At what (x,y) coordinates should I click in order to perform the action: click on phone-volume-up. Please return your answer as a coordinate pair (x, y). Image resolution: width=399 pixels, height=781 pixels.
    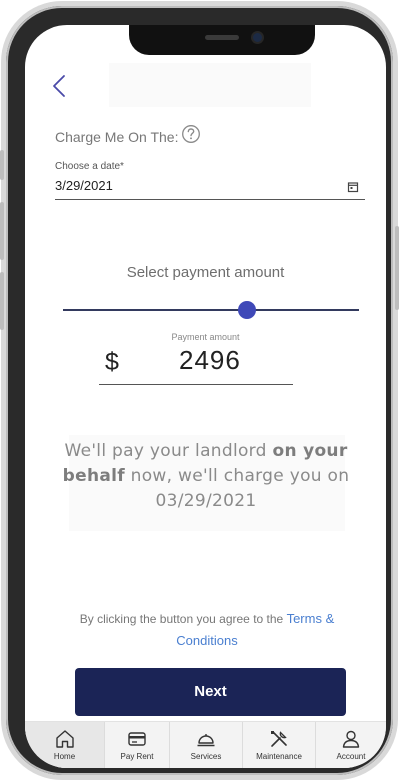
    Looking at the image, I should click on (2, 231).